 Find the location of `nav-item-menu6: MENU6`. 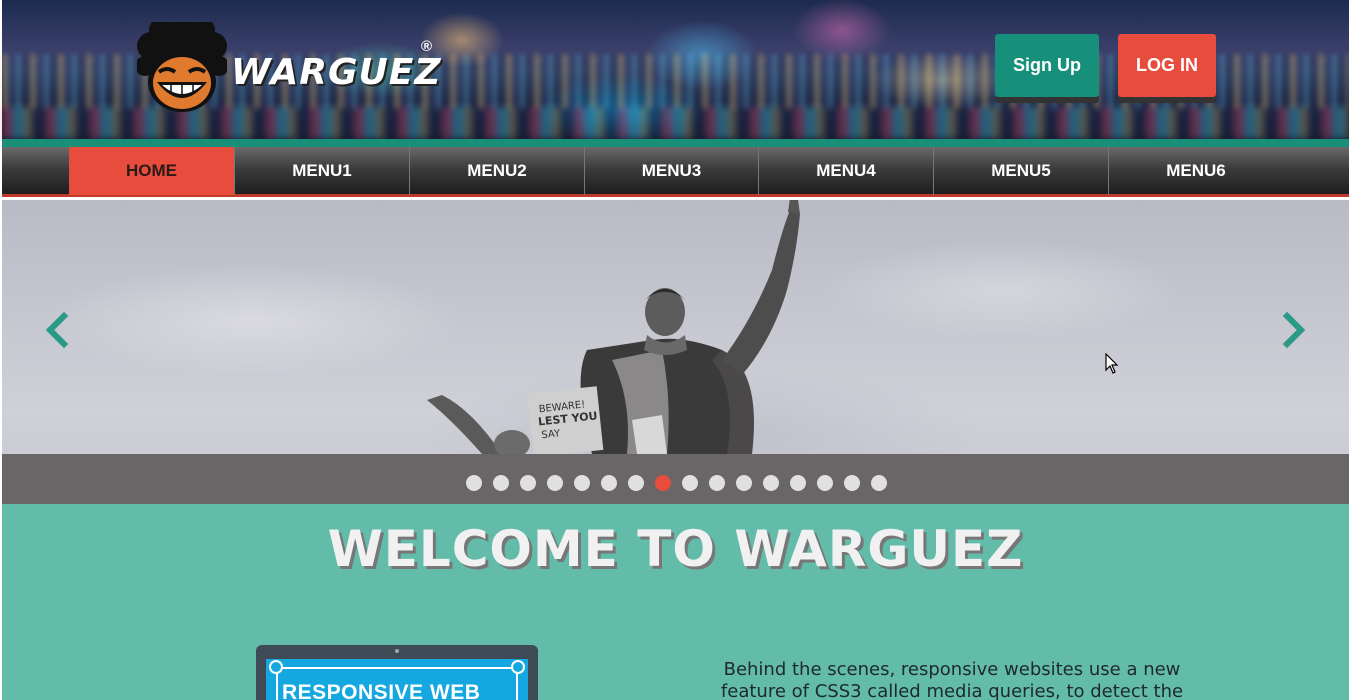

nav-item-menu6: MENU6 is located at coordinates (1195, 171).